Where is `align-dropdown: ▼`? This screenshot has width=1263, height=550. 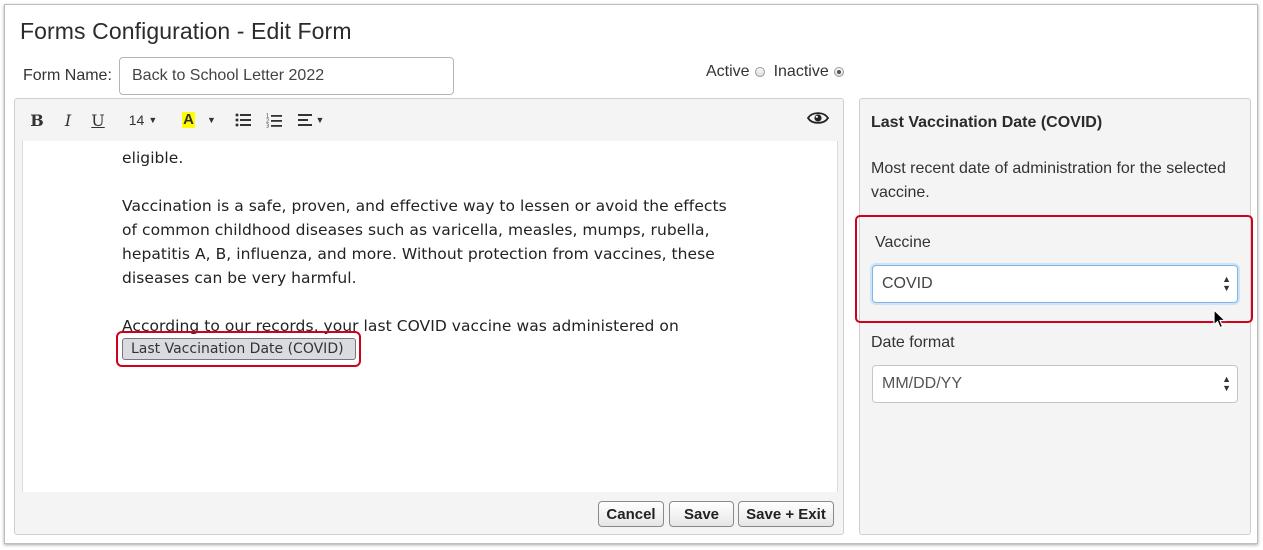 align-dropdown: ▼ is located at coordinates (311, 120).